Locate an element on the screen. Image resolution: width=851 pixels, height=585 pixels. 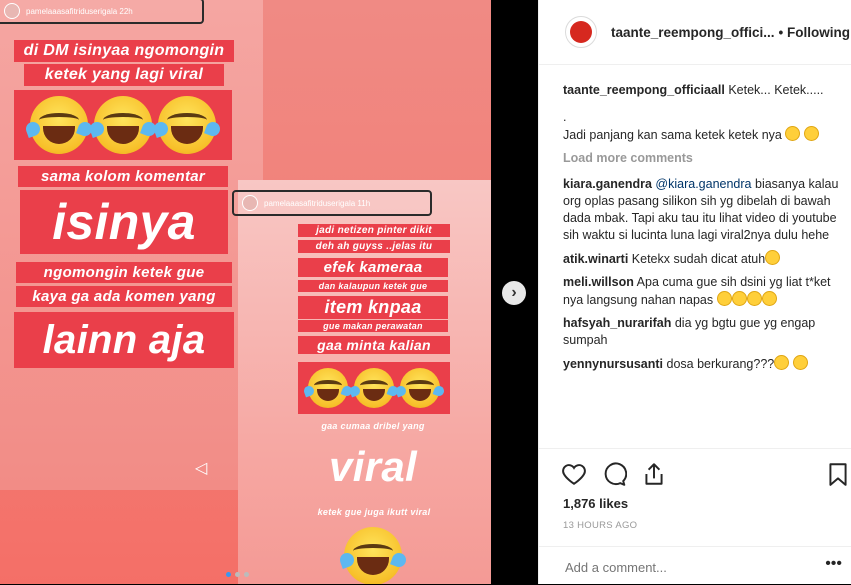
story-username: pamelaaasafitriduserigala 22h is located at coordinates (79, 11).